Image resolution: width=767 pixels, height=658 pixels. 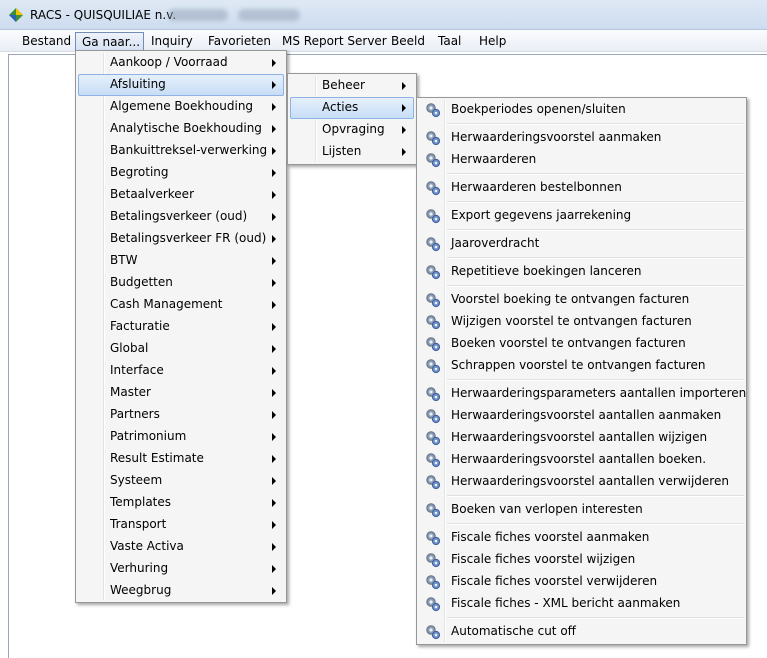 I want to click on afsluiting-submenu: Beheer Acties Opvraging Lijsten, so click(x=352, y=119).